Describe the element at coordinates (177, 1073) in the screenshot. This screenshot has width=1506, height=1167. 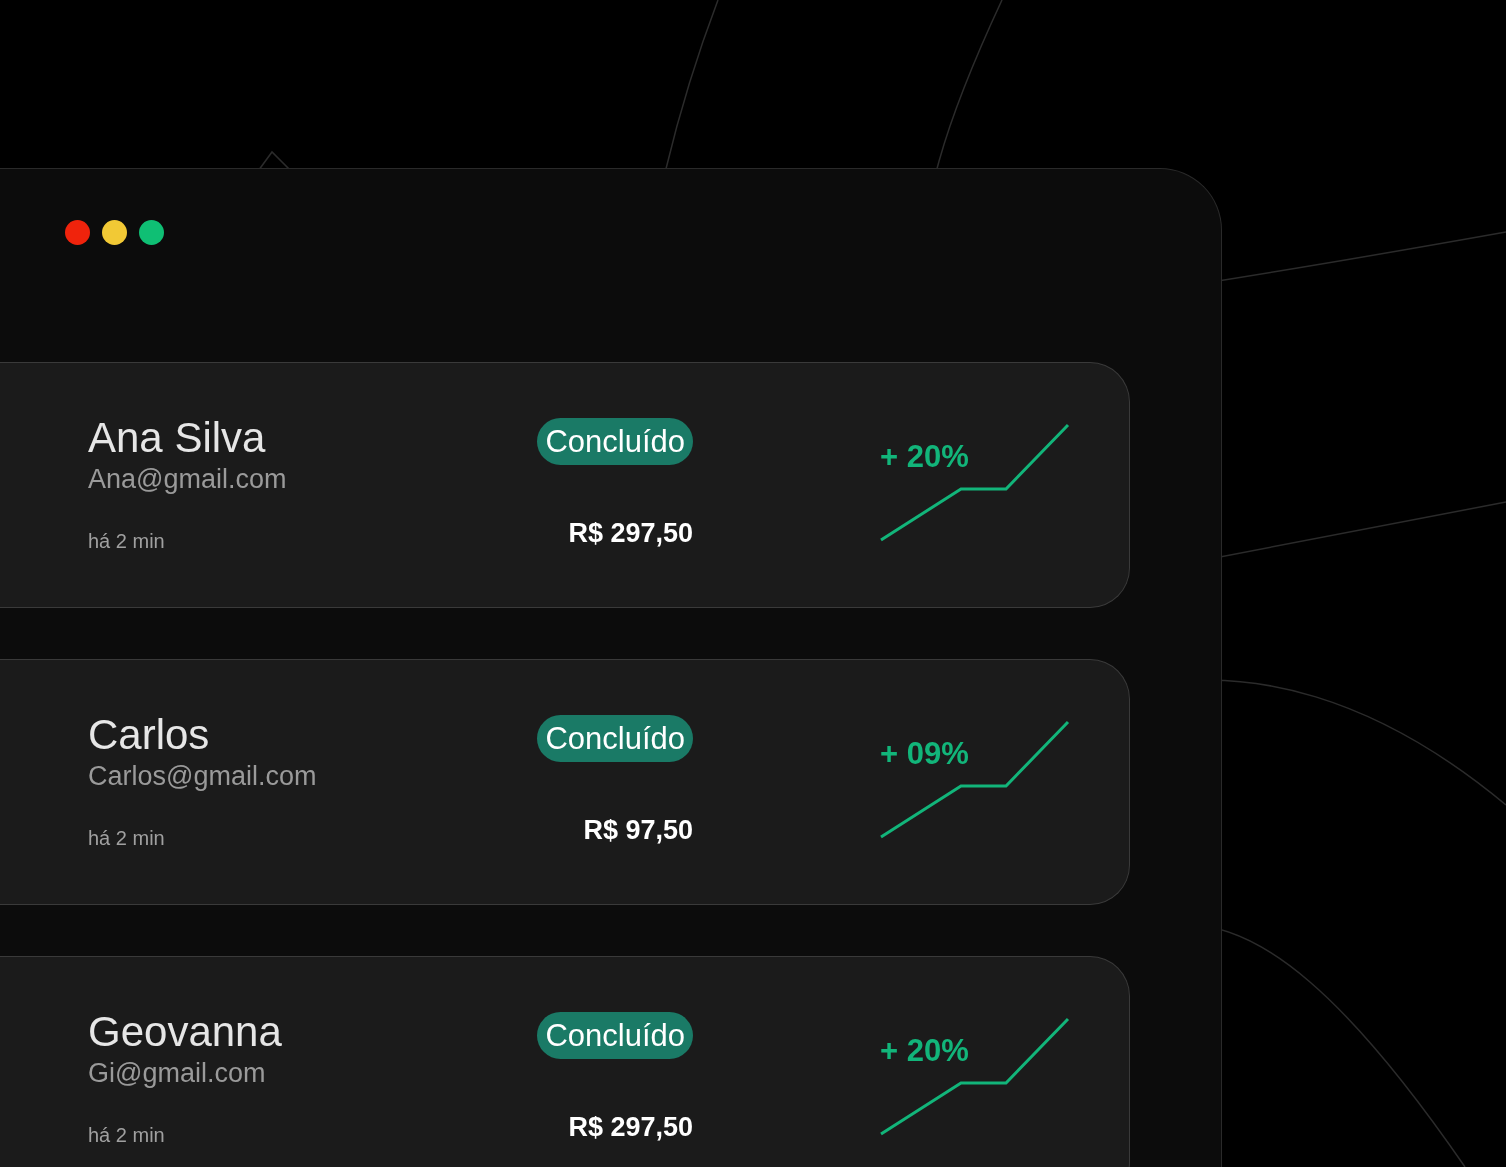
I see `customer-email: Gi@gmail.com` at that location.